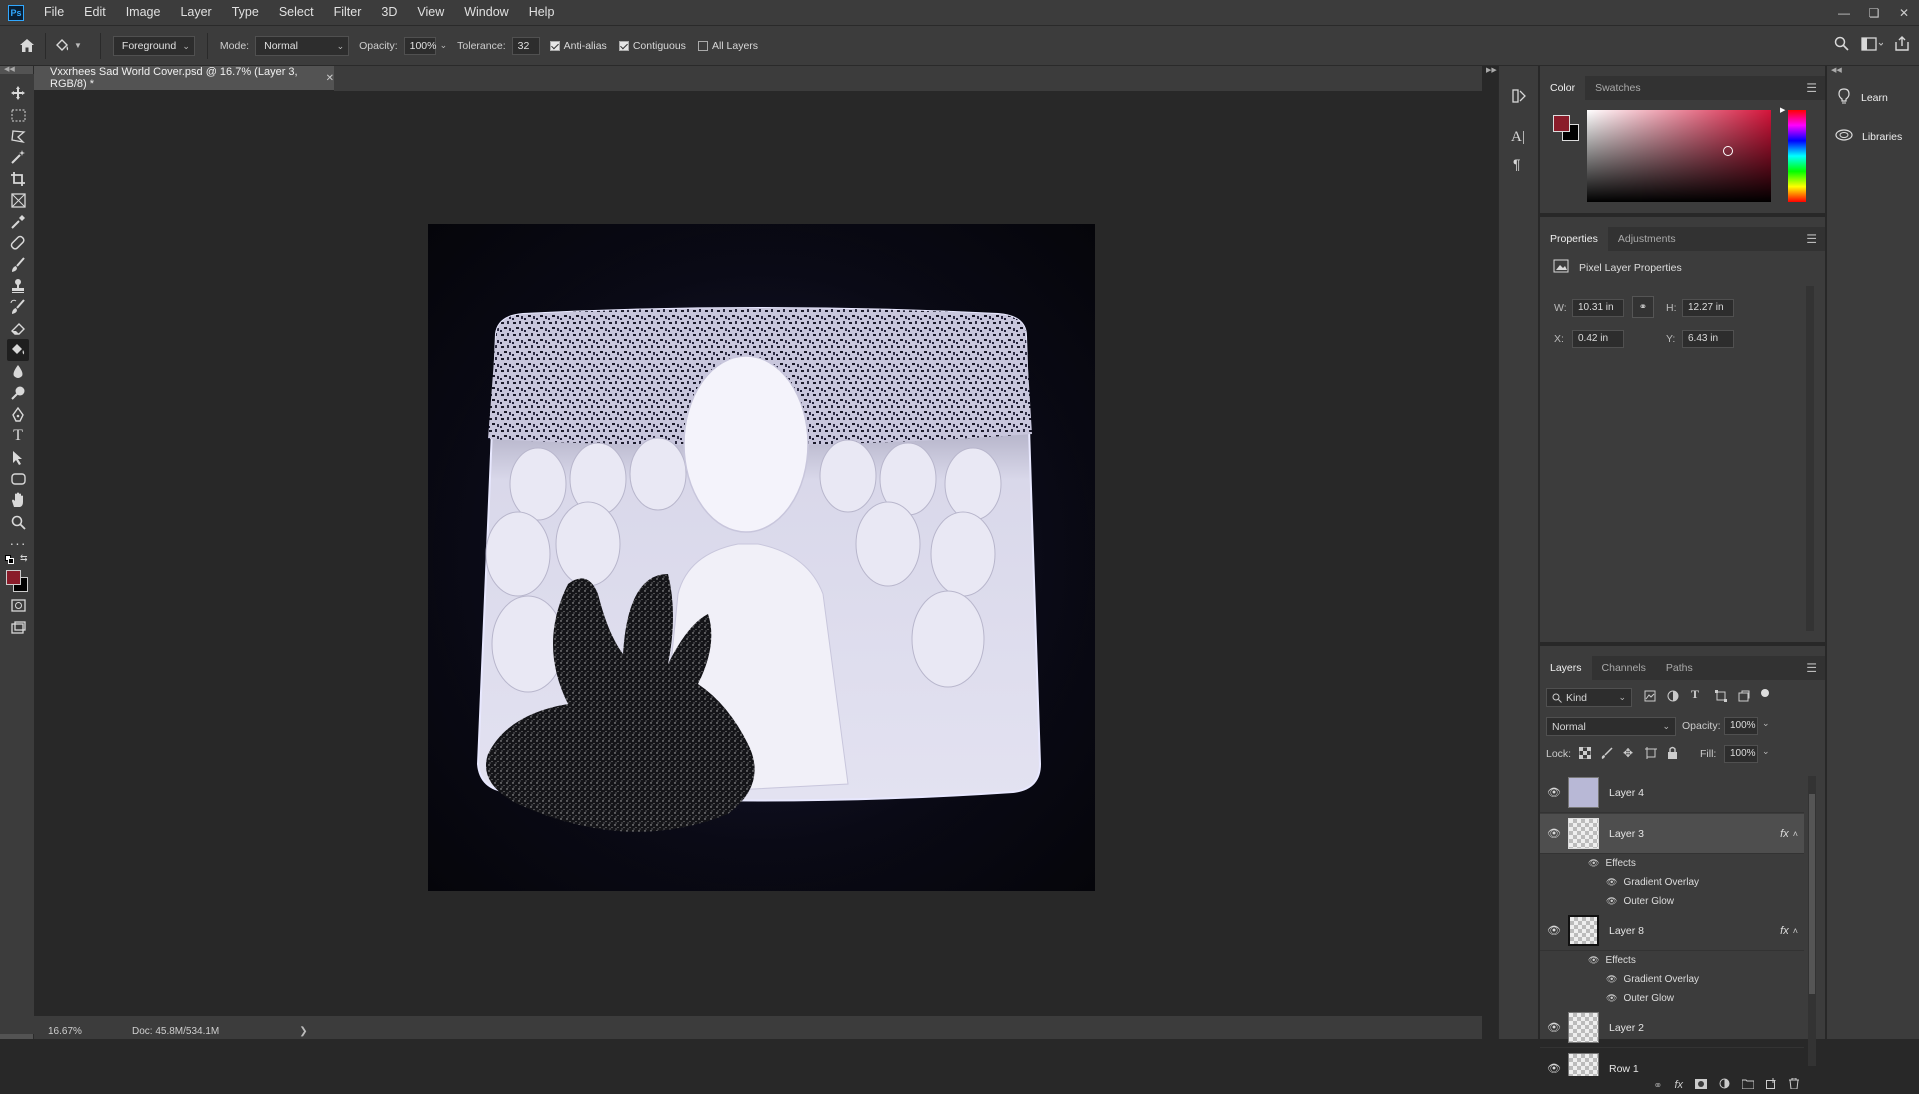  What do you see at coordinates (1765, 693) in the screenshot?
I see `filter-toggle-icon` at bounding box center [1765, 693].